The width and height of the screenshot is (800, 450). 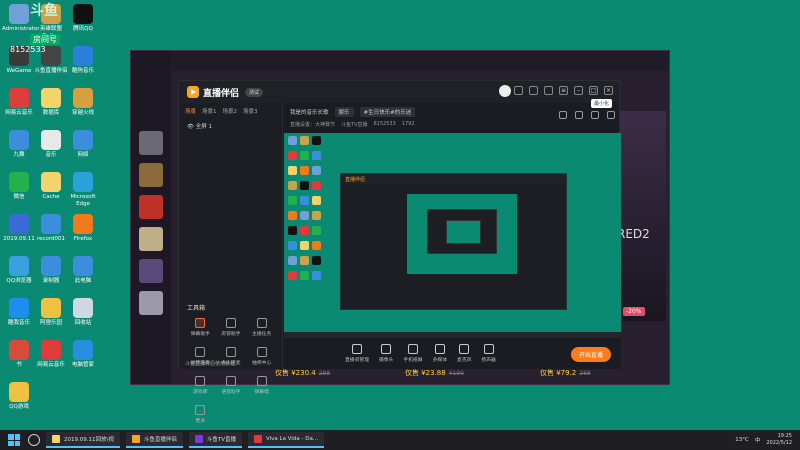 I want to click on desktop-icon: 酷我音乐, so click(x=19, y=312).